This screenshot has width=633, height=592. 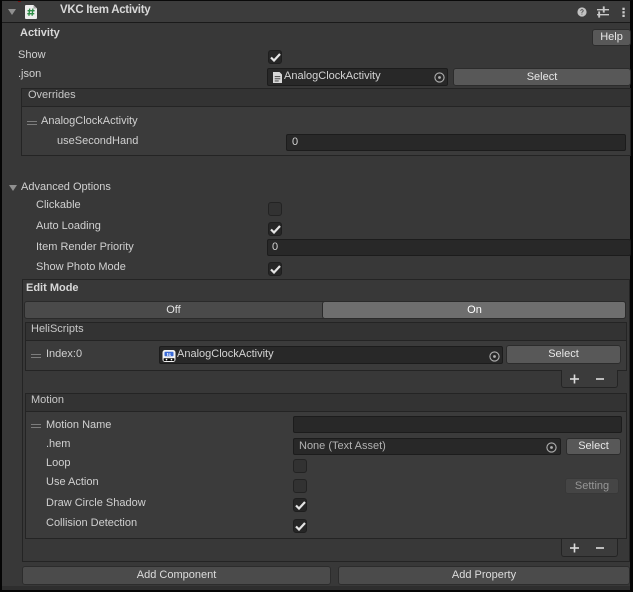 What do you see at coordinates (169, 355) in the screenshot?
I see `svg-text: tc` at bounding box center [169, 355].